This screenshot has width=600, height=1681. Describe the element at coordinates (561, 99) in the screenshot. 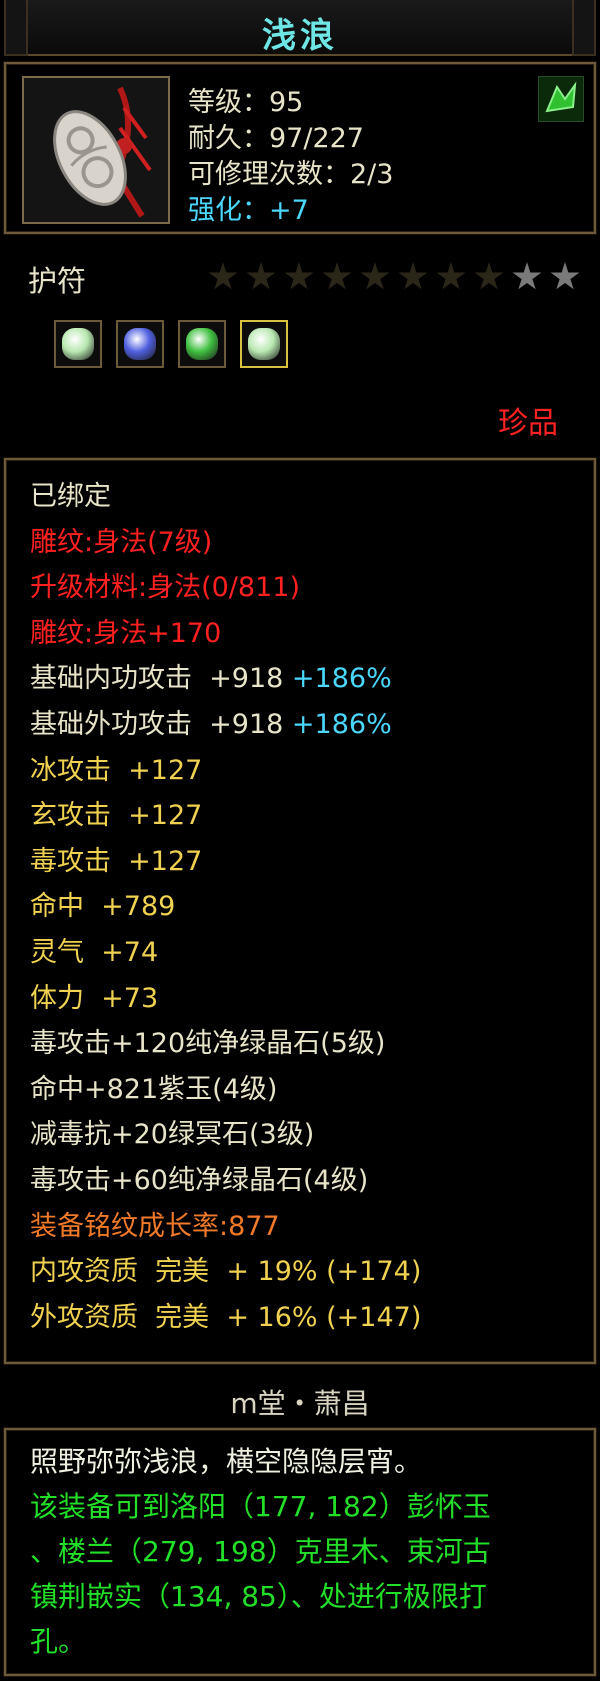

I see `green-gem-icon` at that location.